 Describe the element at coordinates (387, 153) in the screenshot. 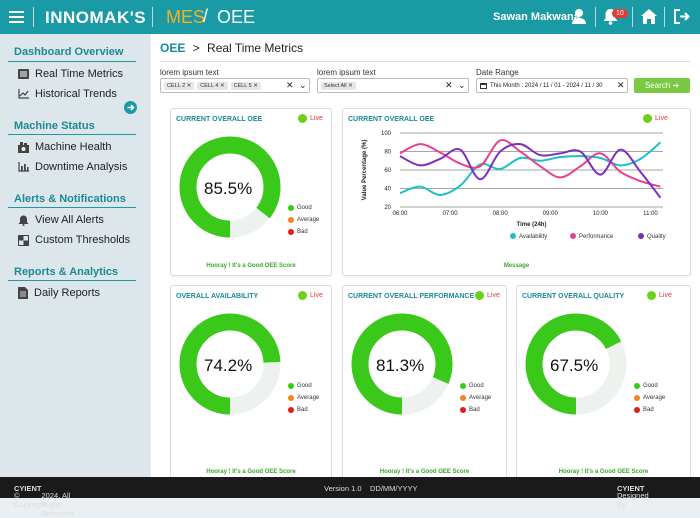

I see `y-tick-label: 80` at that location.